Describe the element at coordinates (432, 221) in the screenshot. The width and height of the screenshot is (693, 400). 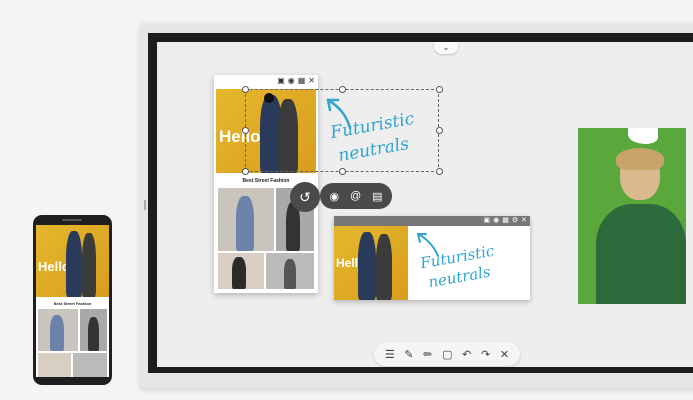
I see `panel-toolbar: ▣ ◉ ▦ ⚙ ✕` at that location.